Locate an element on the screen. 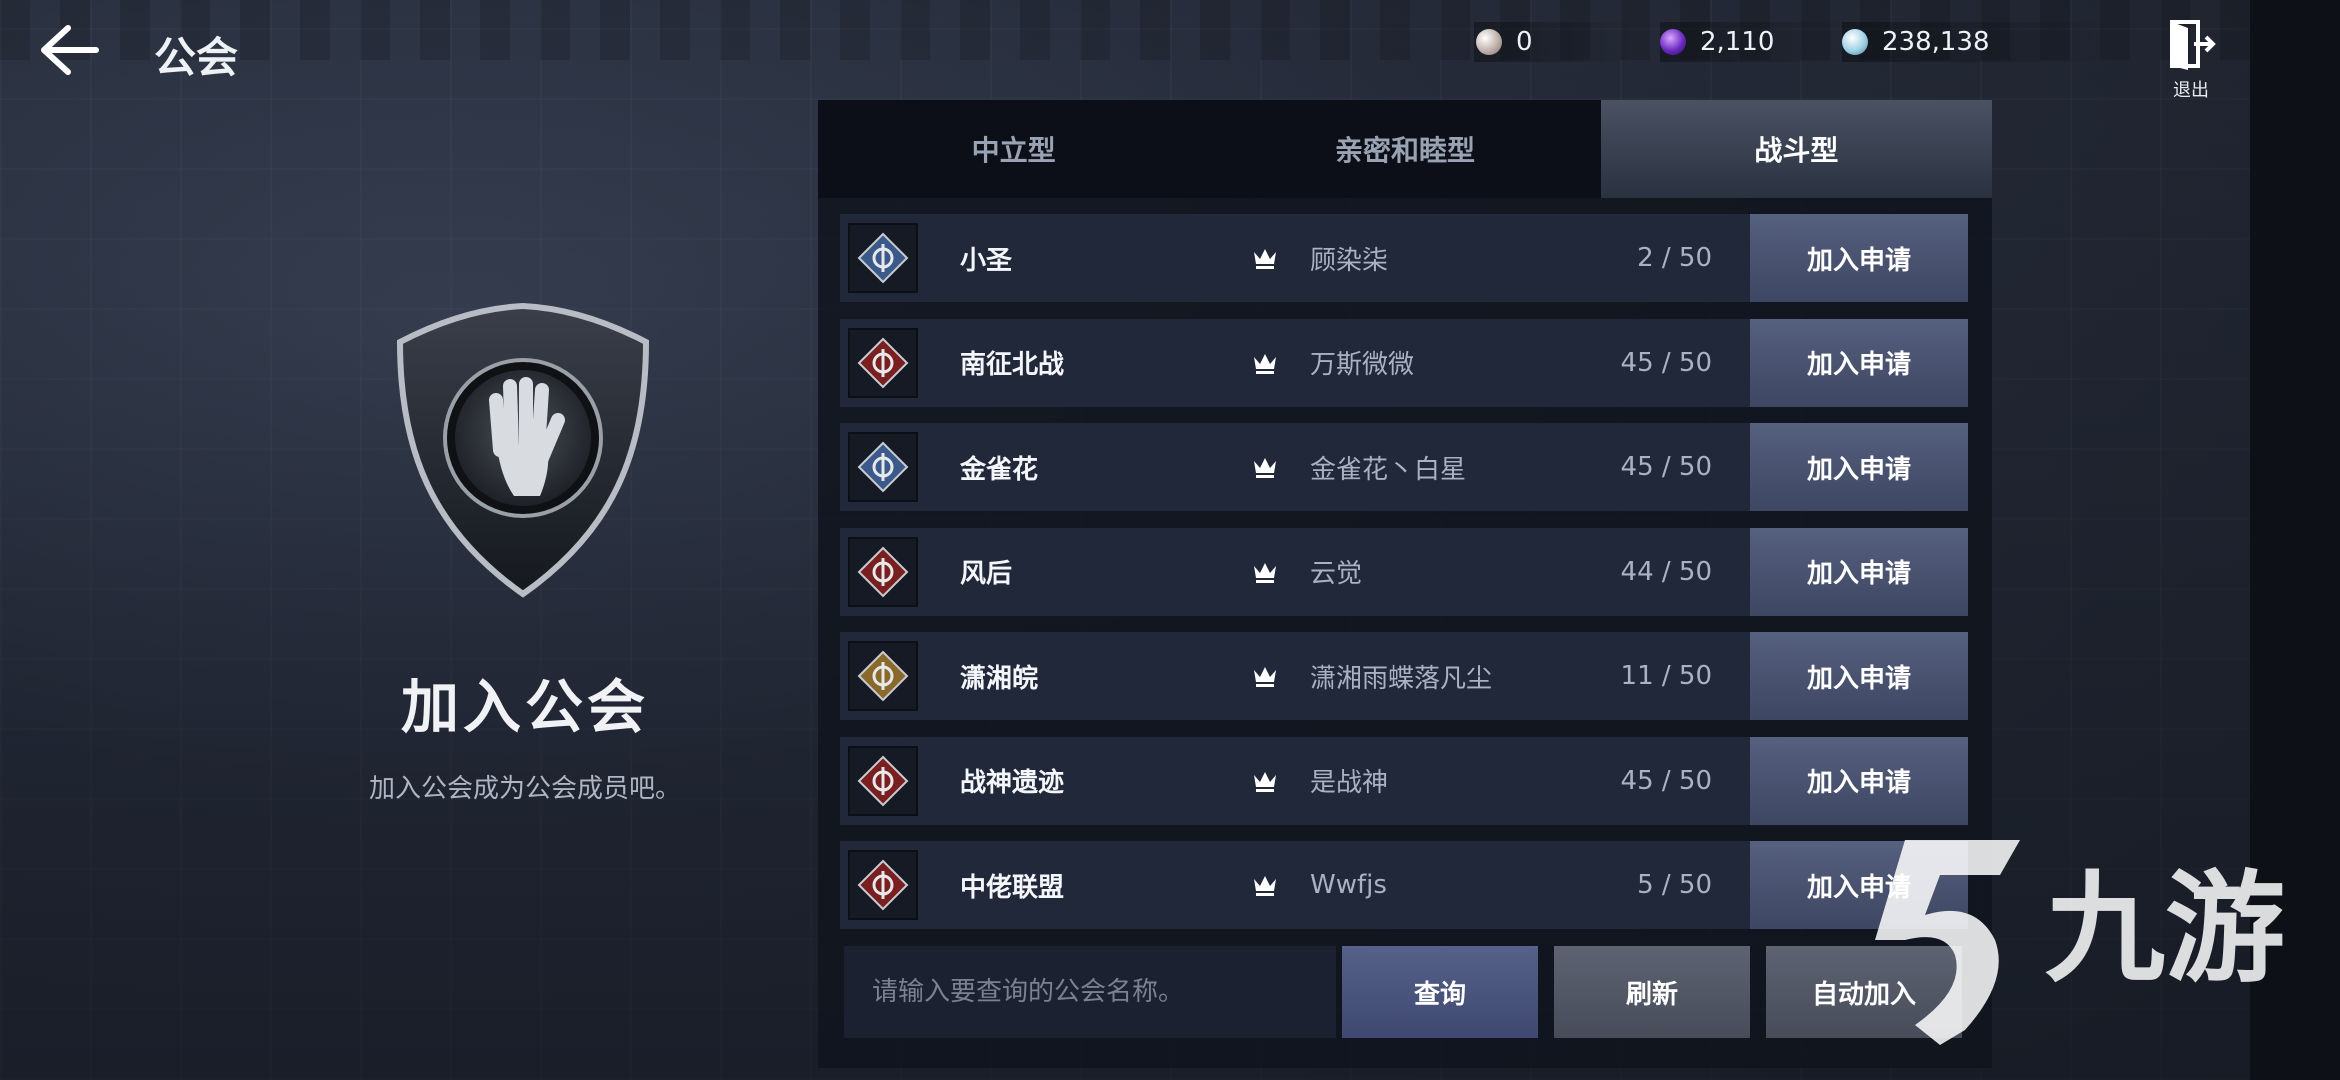 This screenshot has height=1080, width=2340. join-guild-subtitle: 加入公会成为公会成员吧。 is located at coordinates (524, 789).